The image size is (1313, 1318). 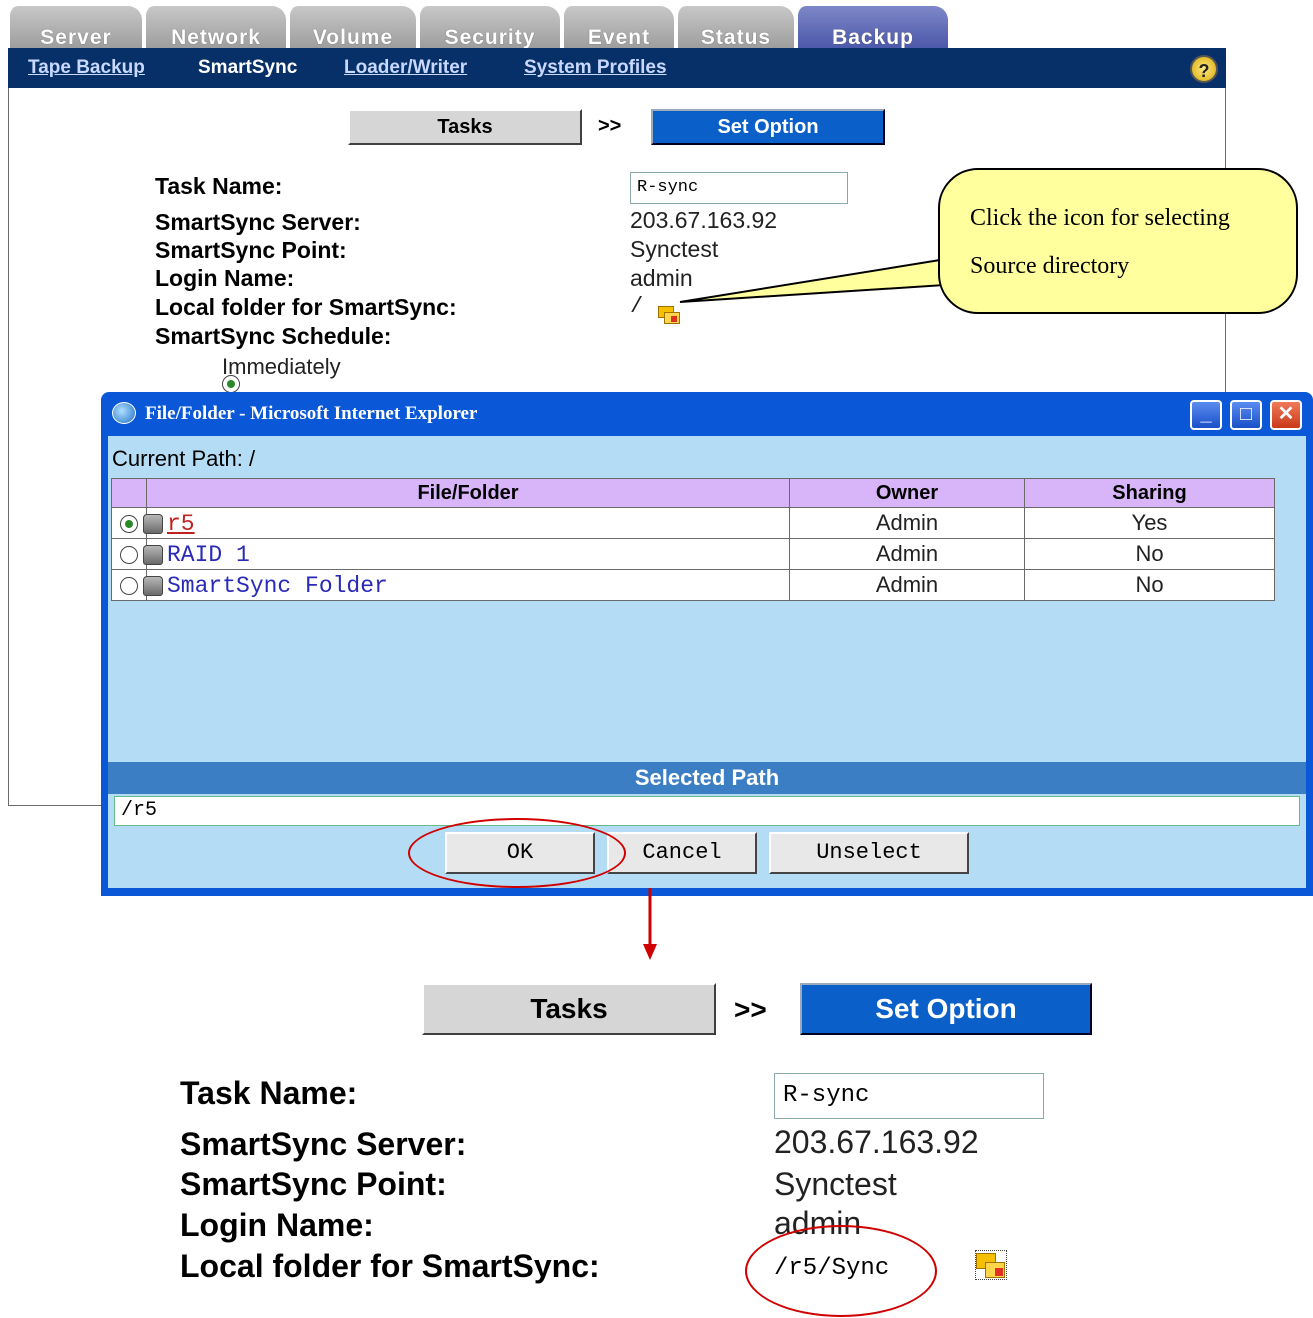 What do you see at coordinates (876, 1142) in the screenshot?
I see `server-value-result: 203.67.163.92` at bounding box center [876, 1142].